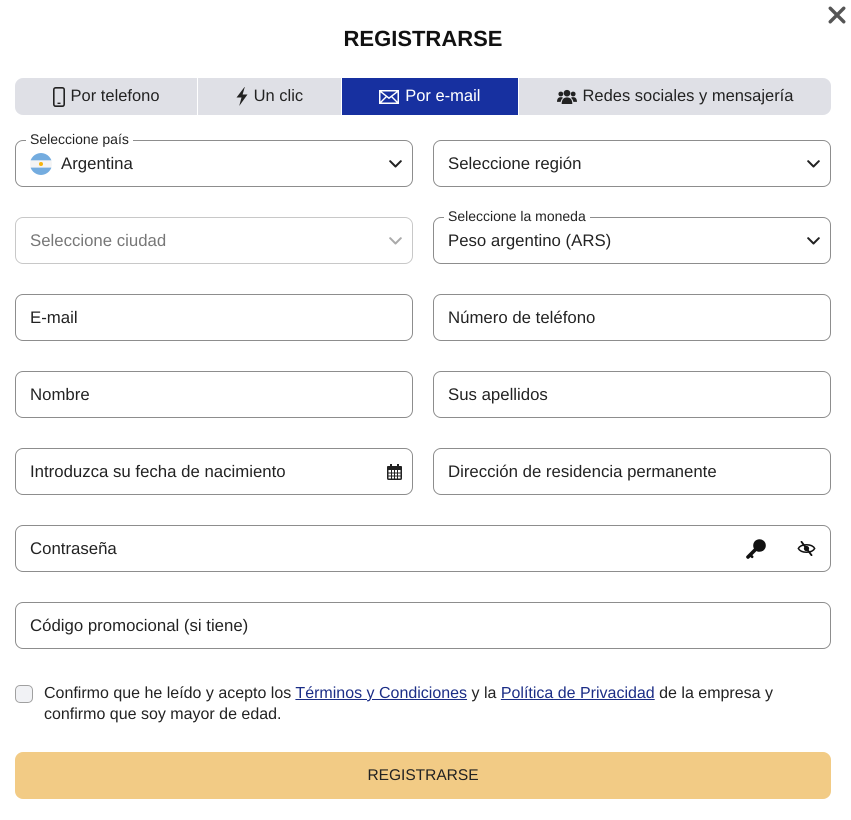  What do you see at coordinates (756, 548) in the screenshot?
I see `key-icon` at bounding box center [756, 548].